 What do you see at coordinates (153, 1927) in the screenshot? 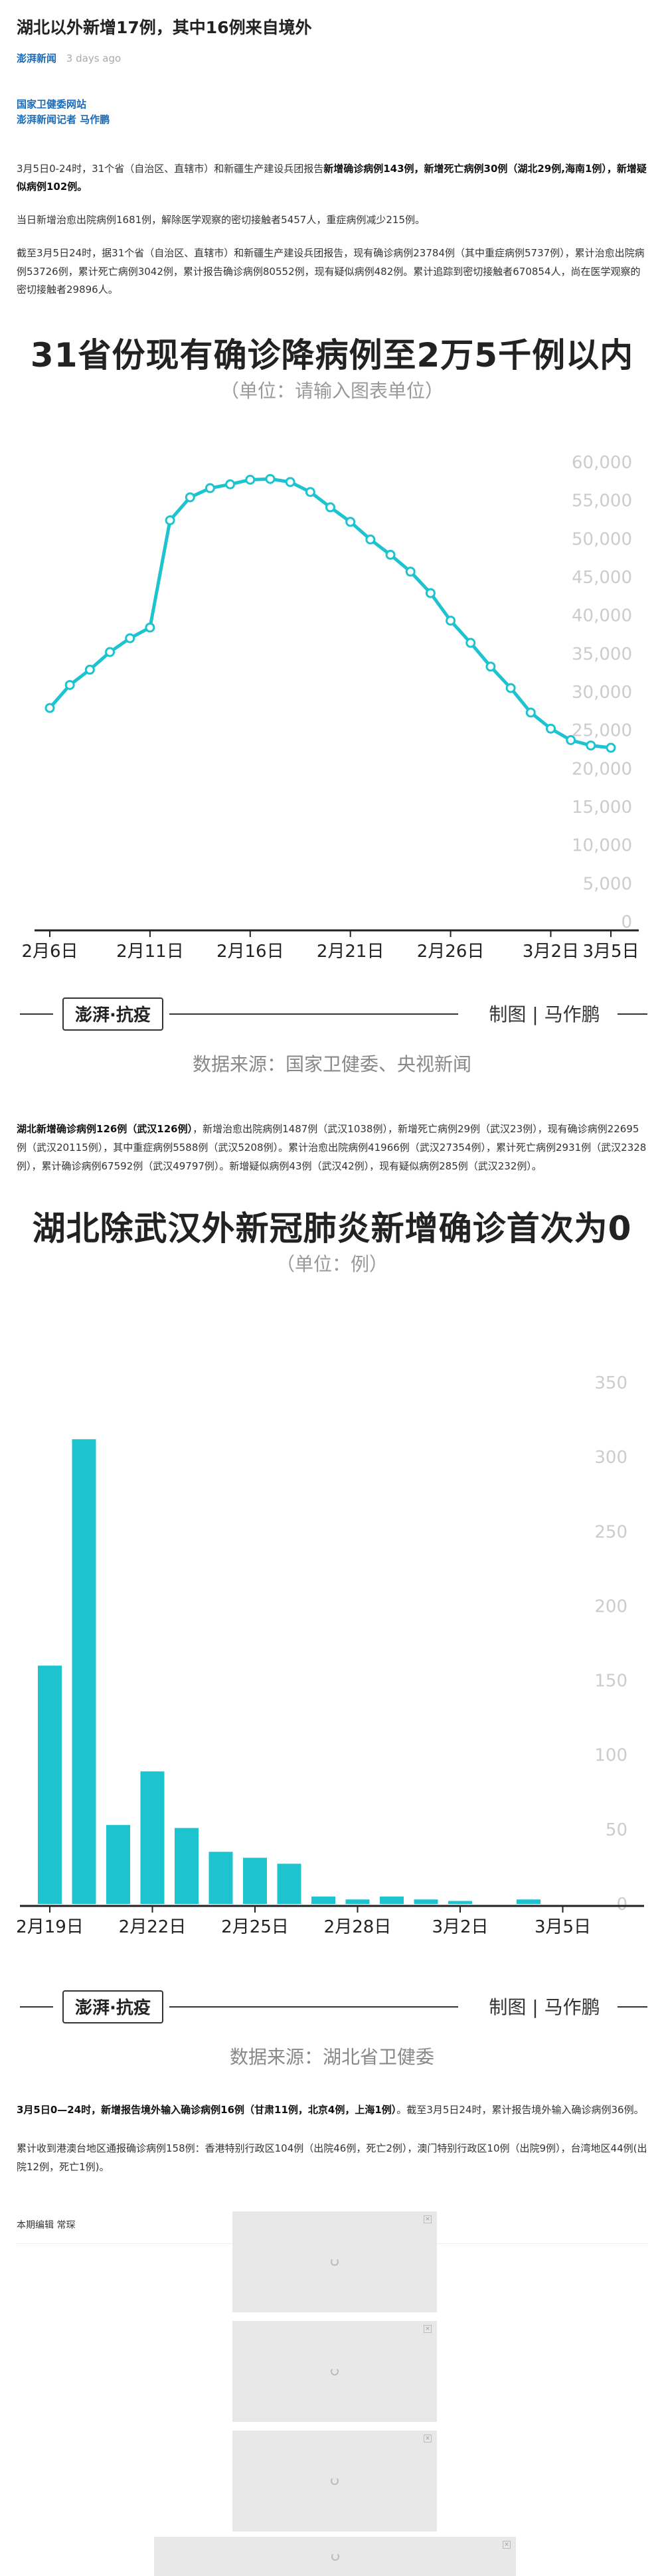
I see `x-tick-label: 2月22日` at bounding box center [153, 1927].